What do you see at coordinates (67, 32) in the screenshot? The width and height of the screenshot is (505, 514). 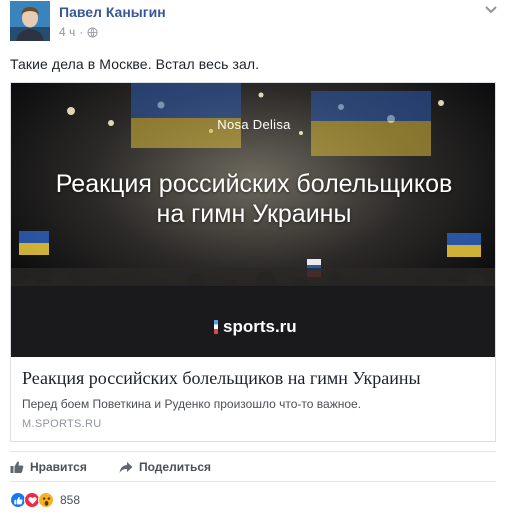 I see `post-time: 4 ч` at bounding box center [67, 32].